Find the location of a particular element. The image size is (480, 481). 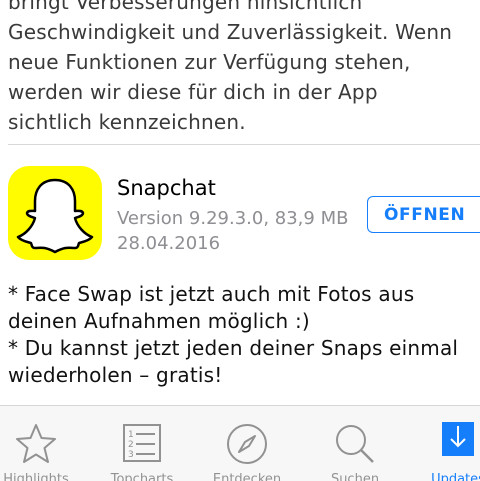

list-icon: 1 2 3 is located at coordinates (142, 445).